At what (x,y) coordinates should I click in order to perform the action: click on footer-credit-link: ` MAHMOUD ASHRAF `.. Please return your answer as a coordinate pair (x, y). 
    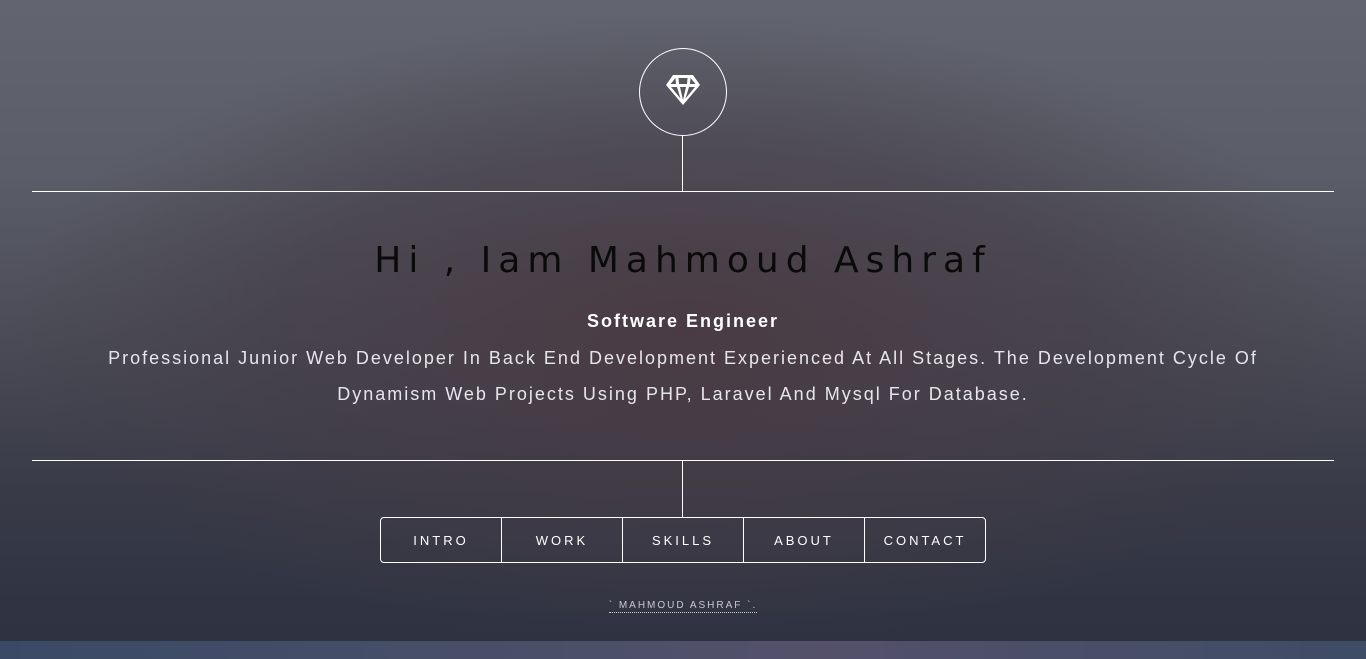
    Looking at the image, I should click on (683, 606).